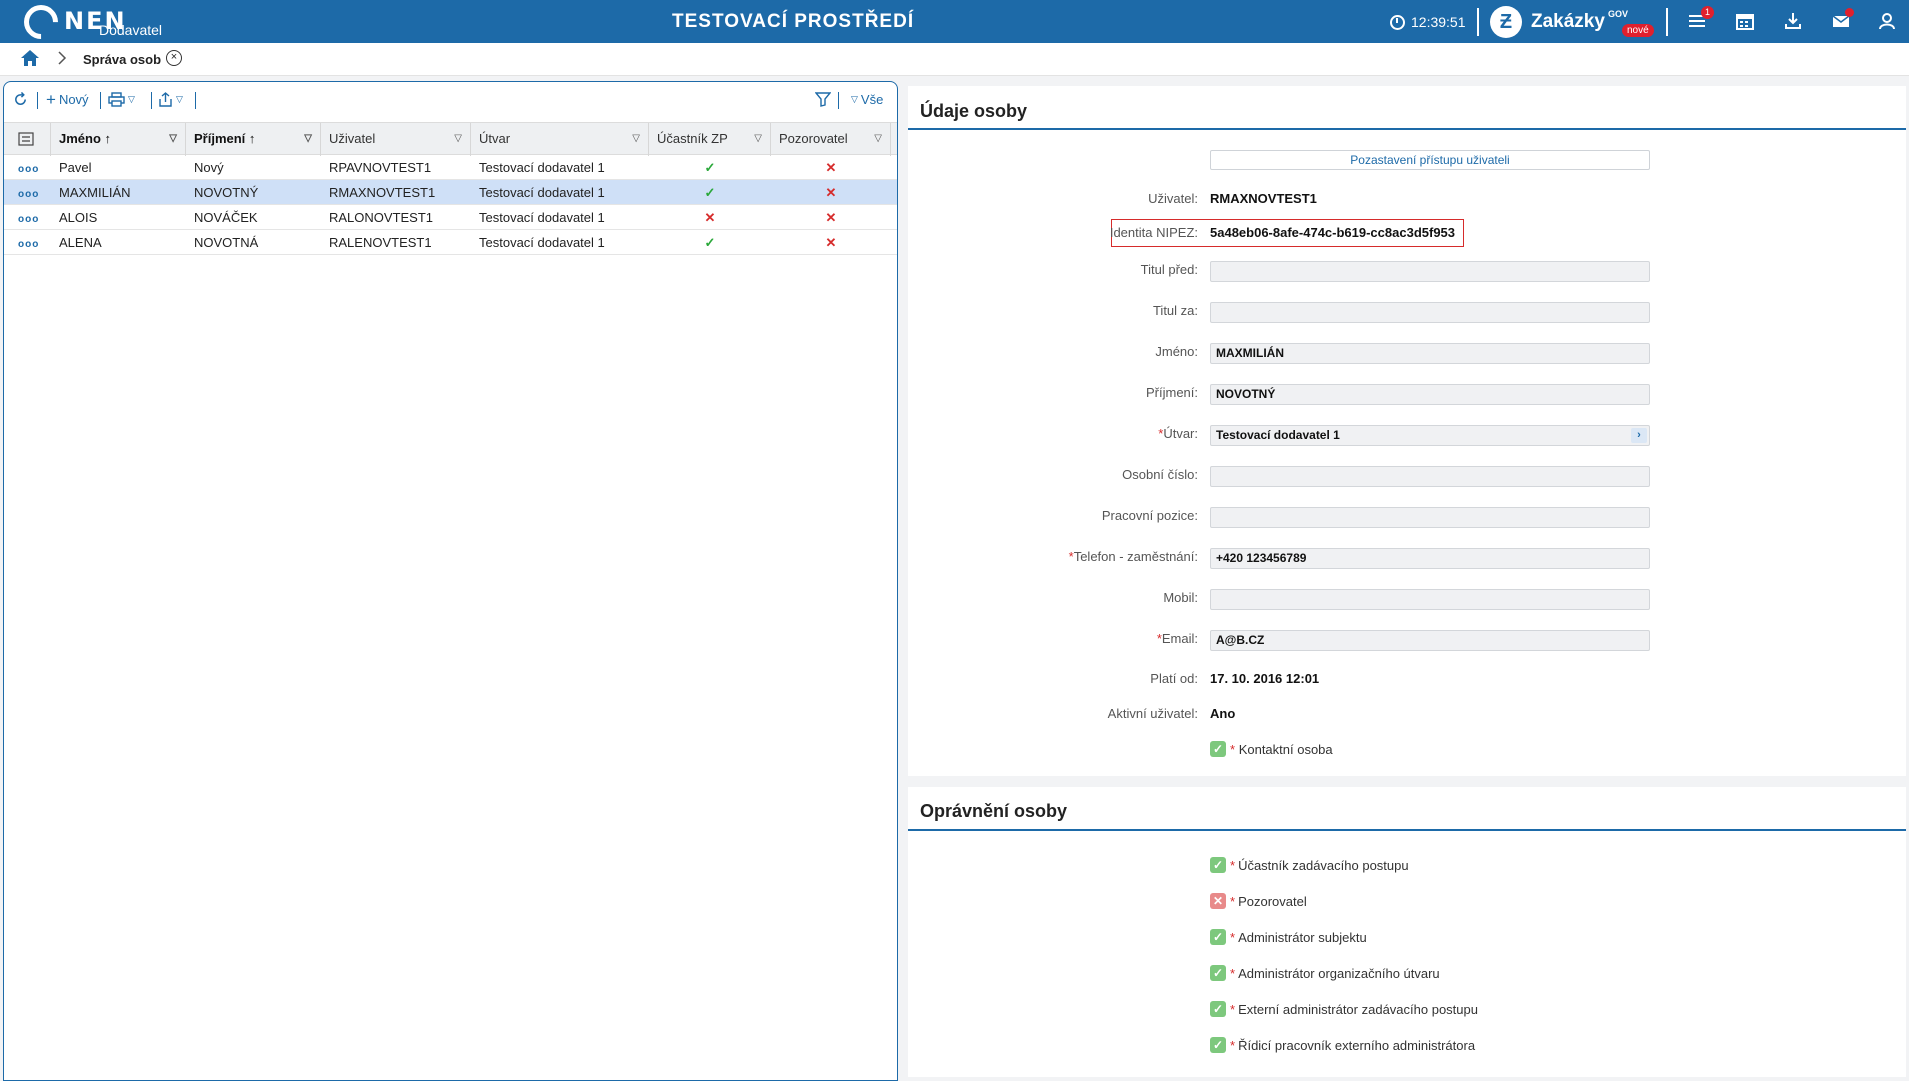 The height and width of the screenshot is (1081, 1909). What do you see at coordinates (1430, 160) in the screenshot?
I see `pause-access-button: Pozastavení přístupu uživateli` at bounding box center [1430, 160].